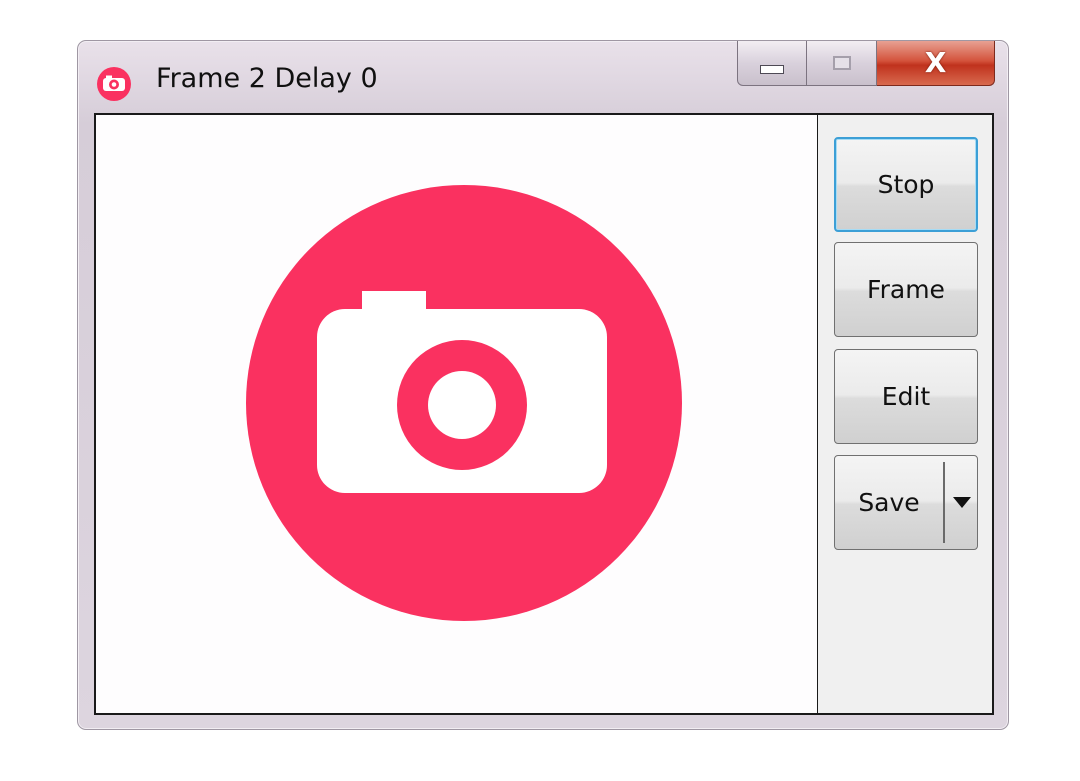 Image resolution: width=1080 pixels, height=781 pixels. I want to click on edit-button-label: Edit, so click(906, 396).